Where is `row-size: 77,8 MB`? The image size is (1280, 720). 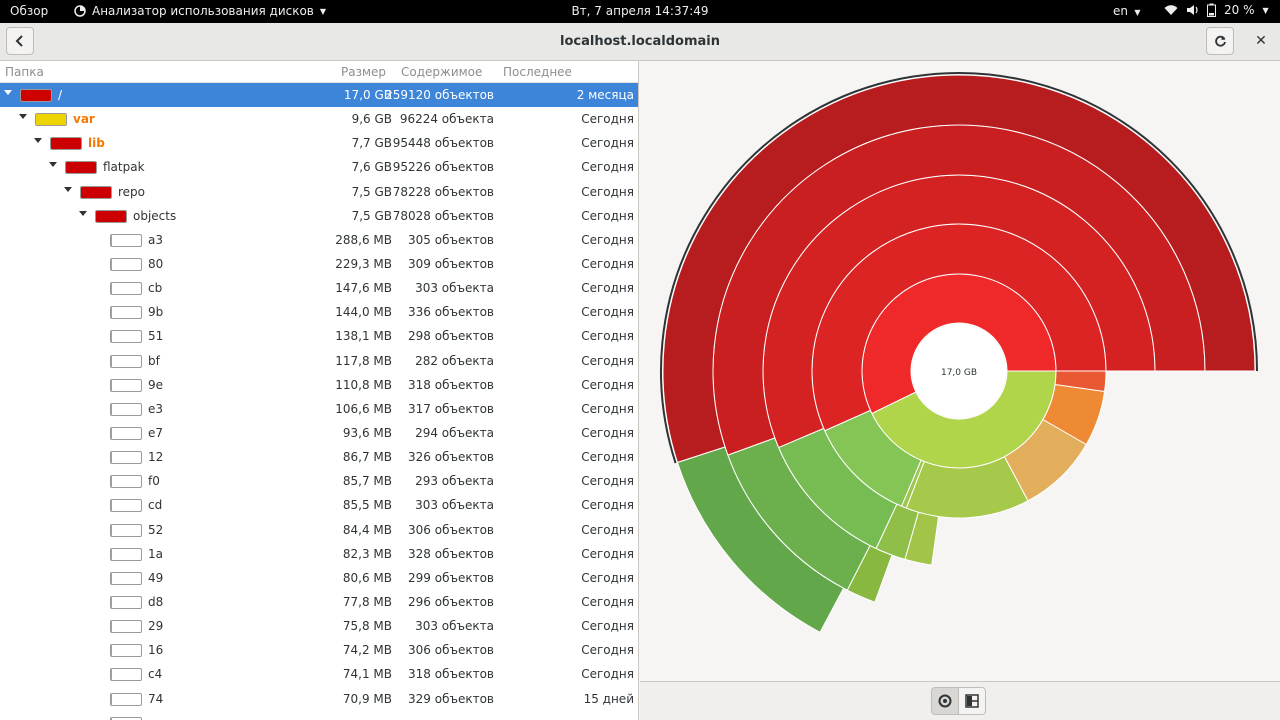
row-size: 77,8 MB is located at coordinates (367, 601).